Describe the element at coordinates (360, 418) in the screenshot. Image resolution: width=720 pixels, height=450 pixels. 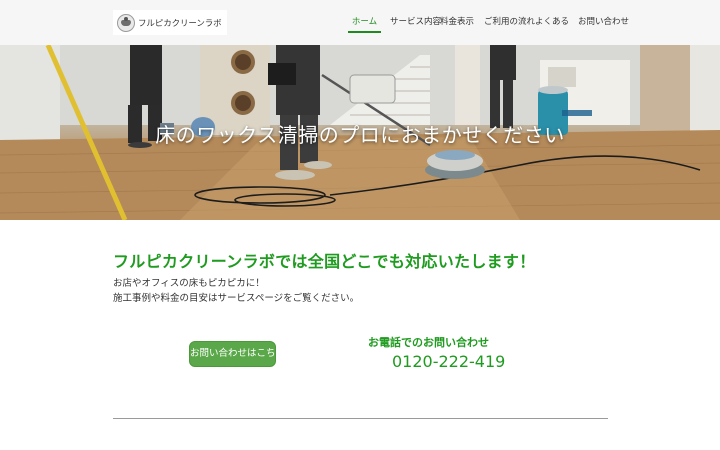
I see `section-divider` at that location.